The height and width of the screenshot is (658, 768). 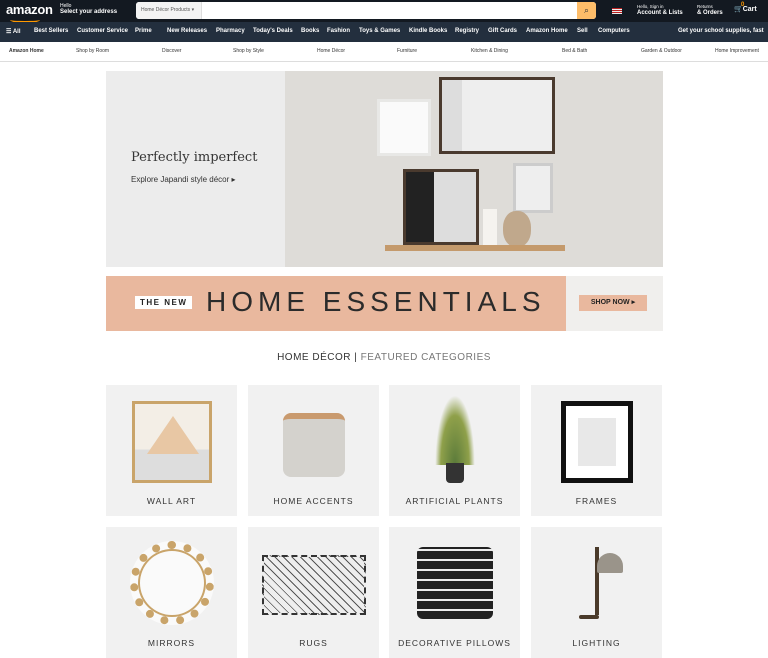 What do you see at coordinates (313, 501) in the screenshot?
I see `category-label: HOME ACCENTS` at bounding box center [313, 501].